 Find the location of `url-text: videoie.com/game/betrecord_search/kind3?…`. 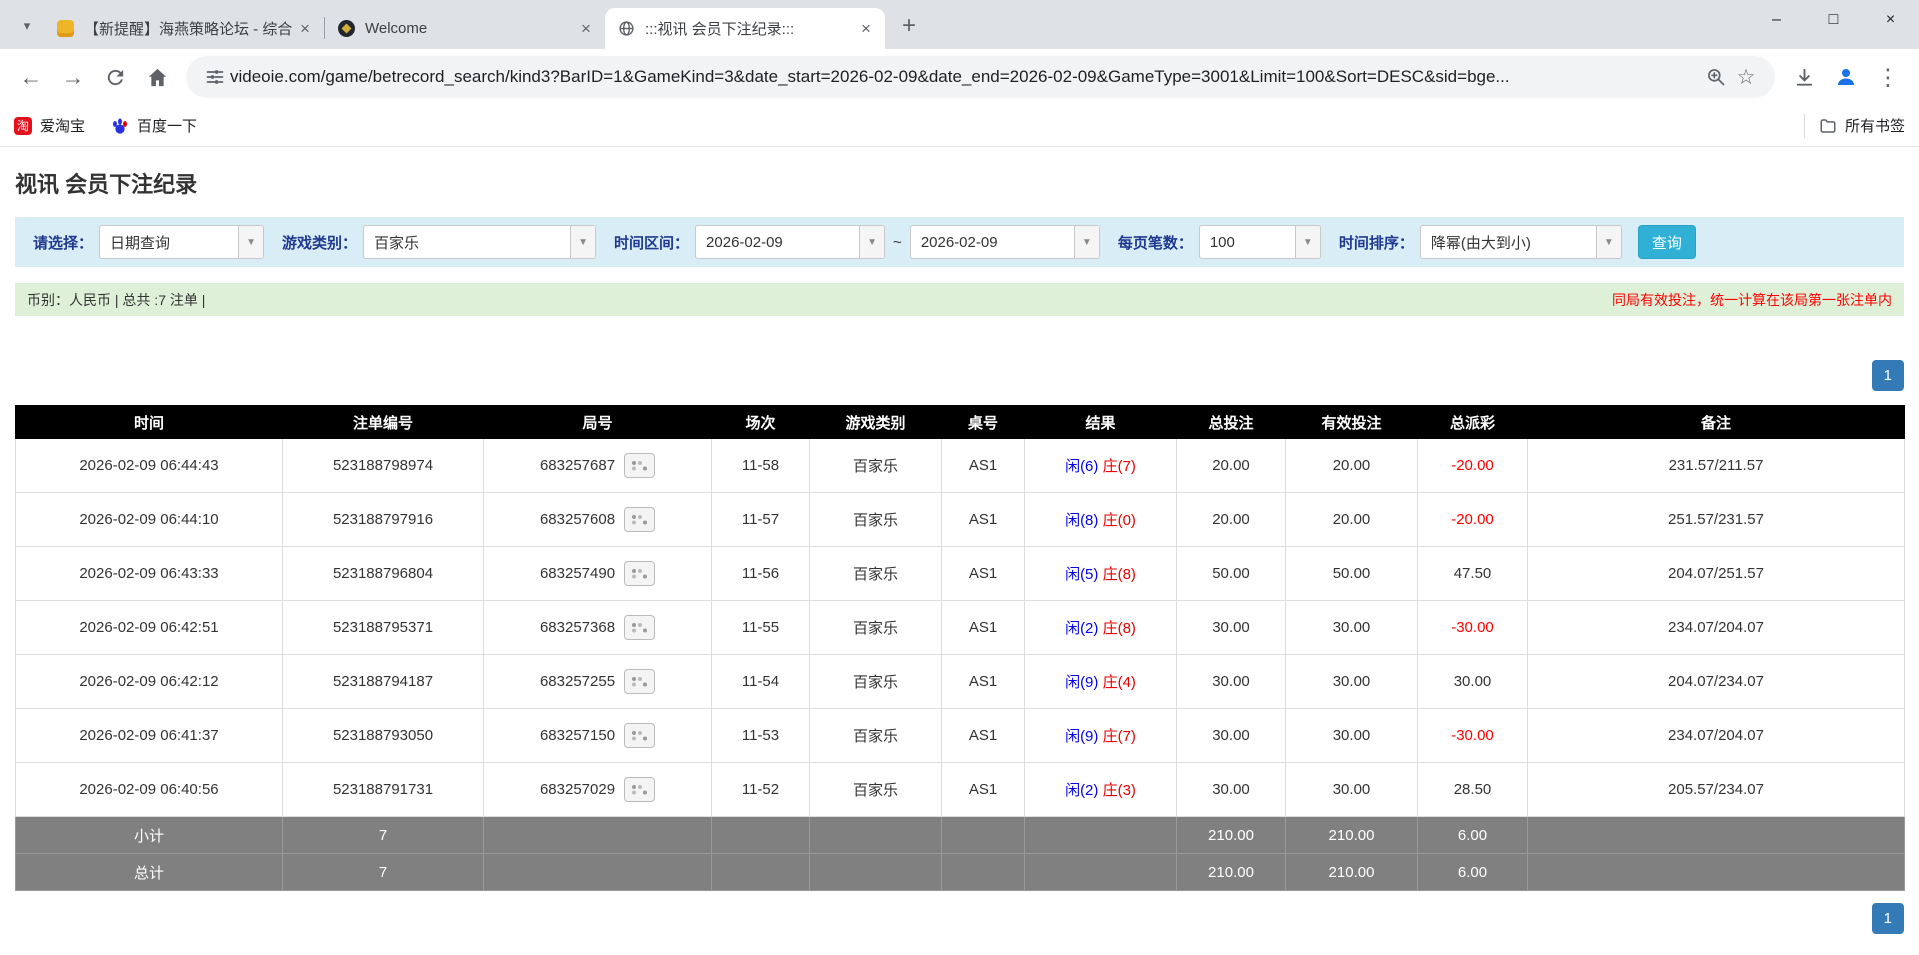

url-text: videoie.com/game/betrecord_search/kind3?… is located at coordinates (965, 77).